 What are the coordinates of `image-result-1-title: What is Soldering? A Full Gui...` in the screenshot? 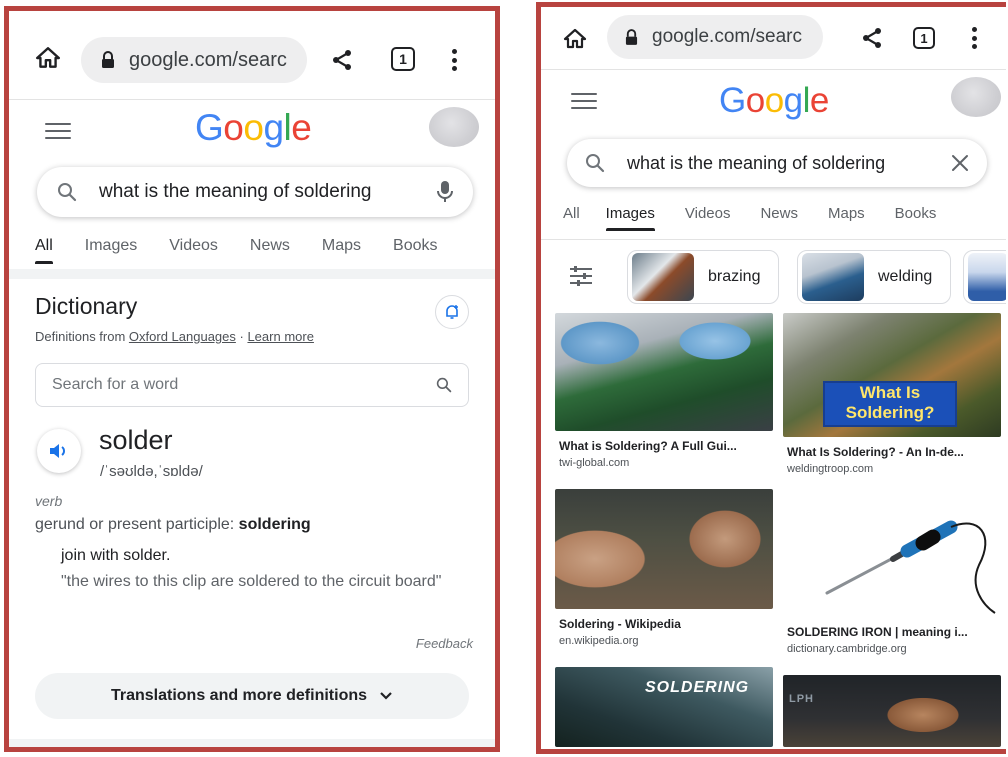 It's located at (666, 446).